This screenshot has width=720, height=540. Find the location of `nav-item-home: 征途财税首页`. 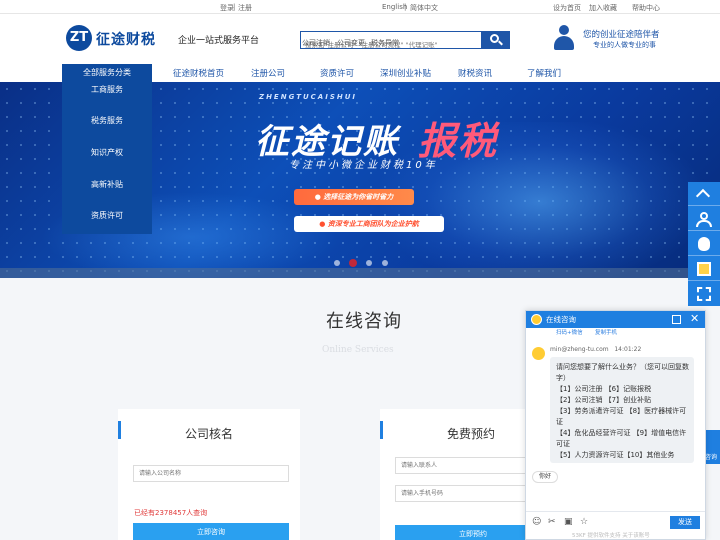

nav-item-home: 征途财税首页 is located at coordinates (198, 73).